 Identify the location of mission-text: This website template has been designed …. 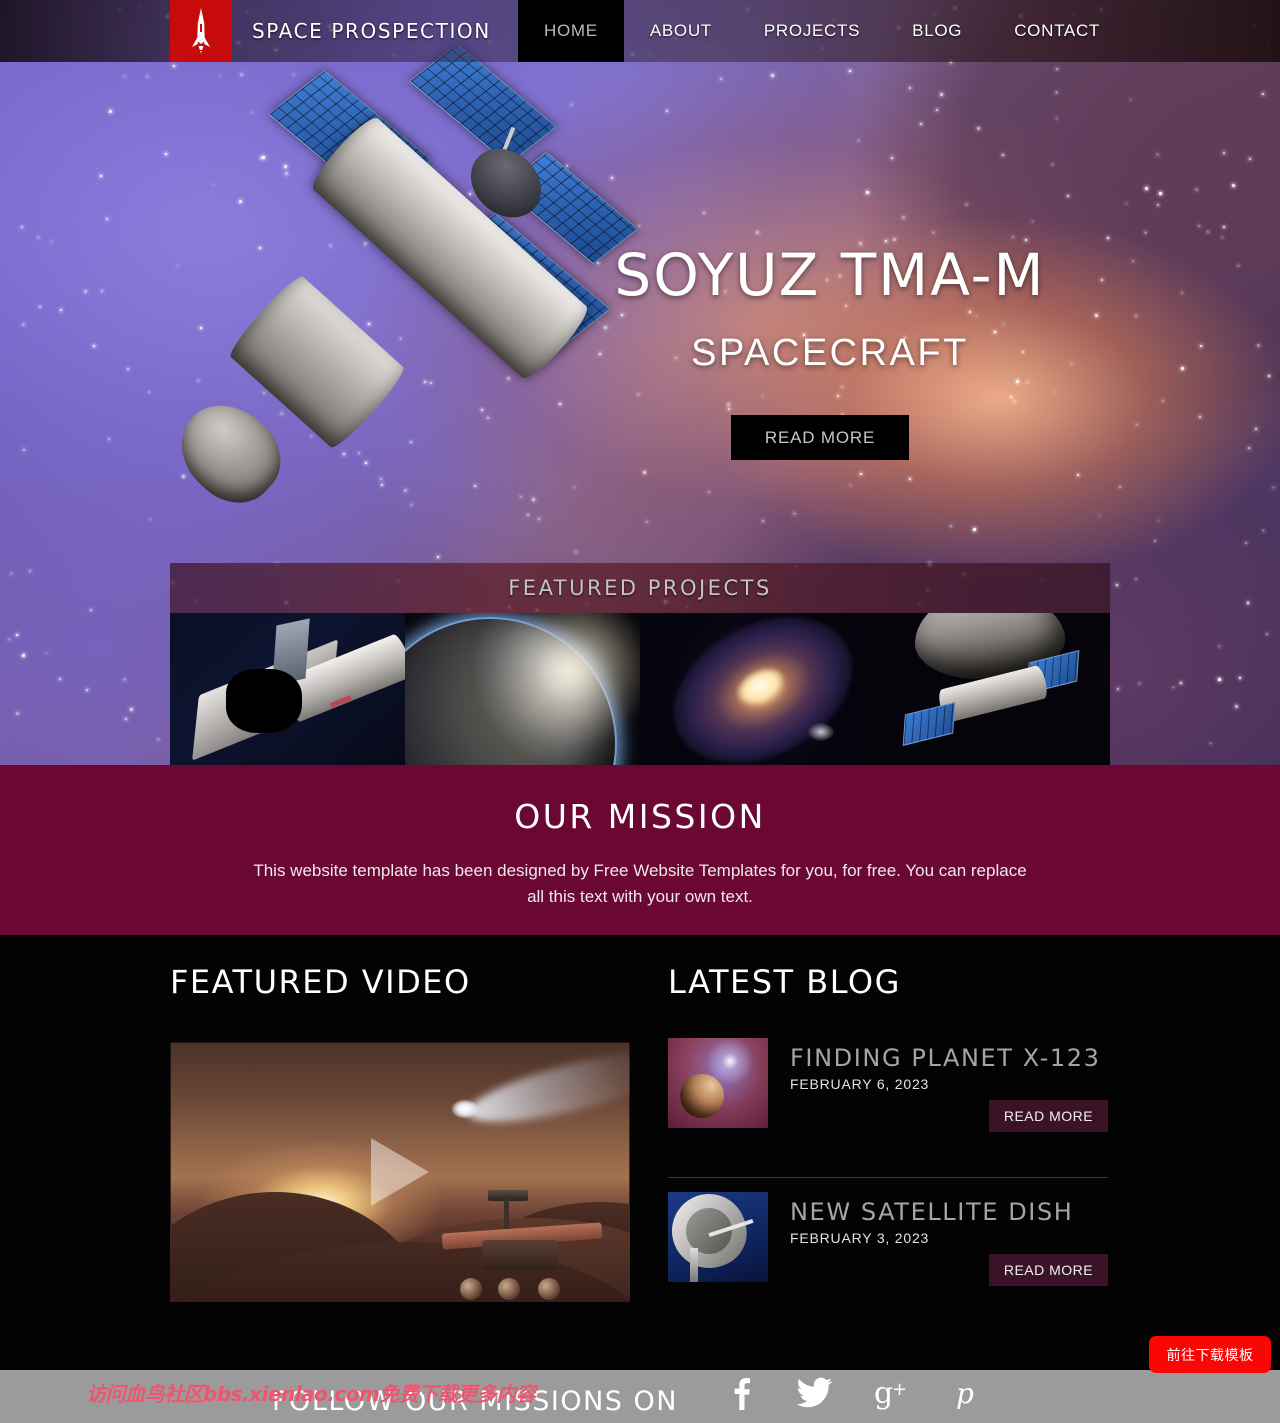
(640, 883).